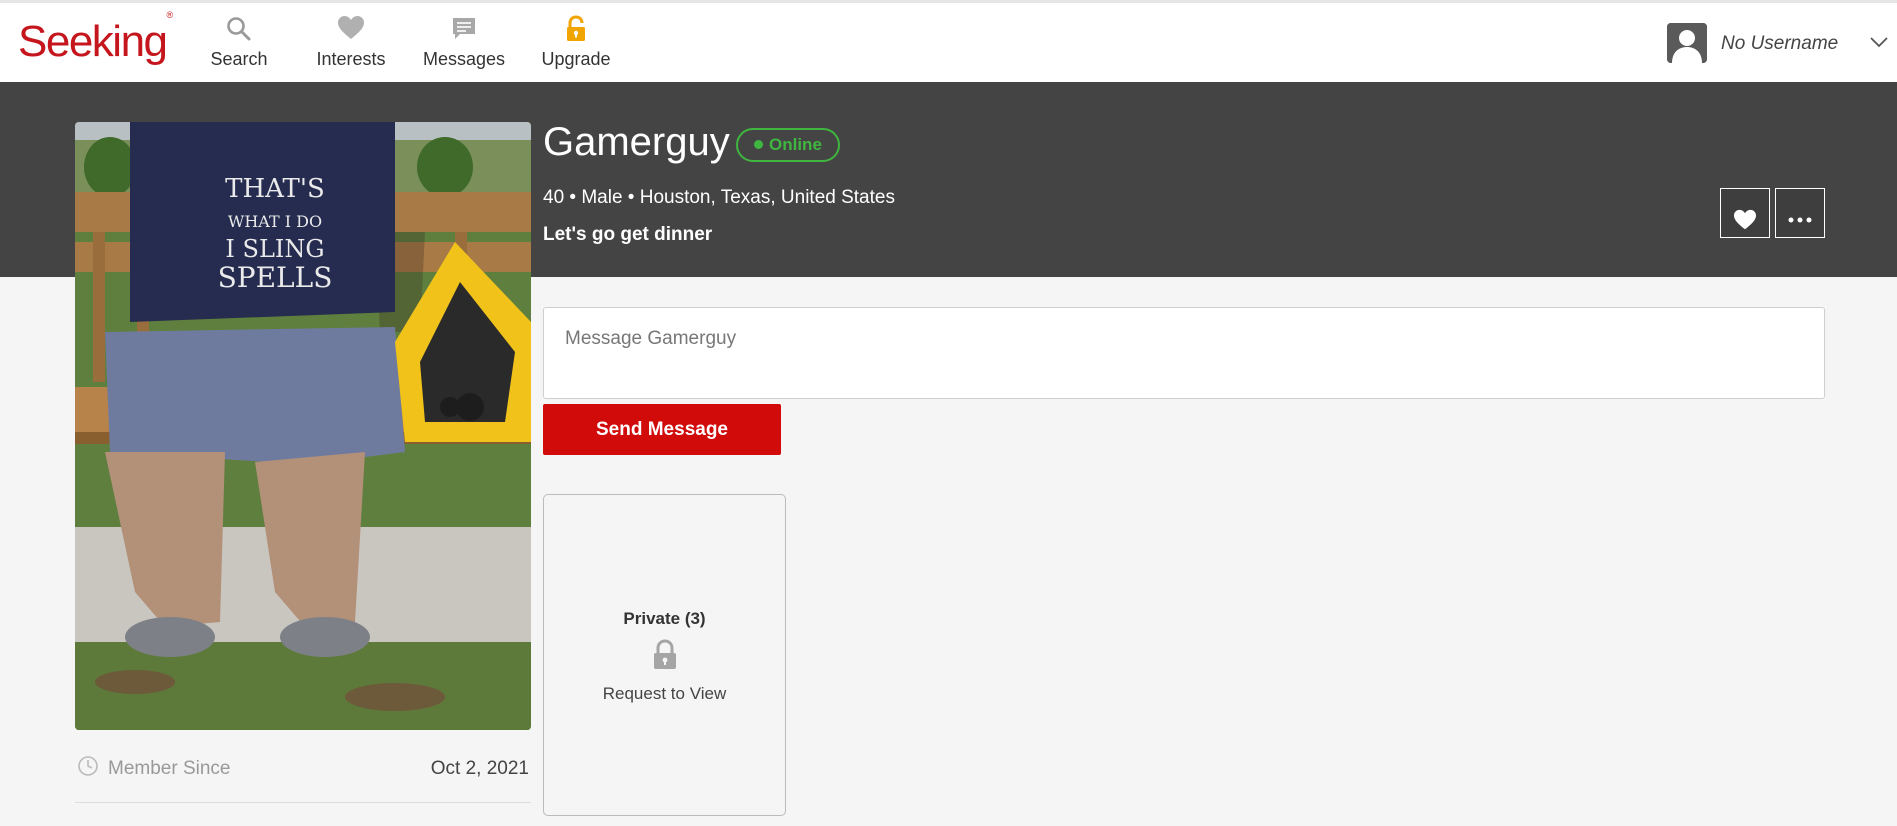 Image resolution: width=1897 pixels, height=826 pixels. Describe the element at coordinates (275, 221) in the screenshot. I see `svg-text: WHAT I DO` at that location.